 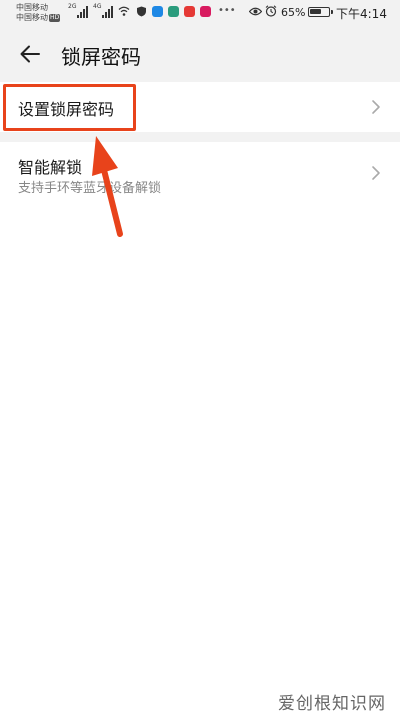 I want to click on red-arrow-icon, so click(x=107, y=186).